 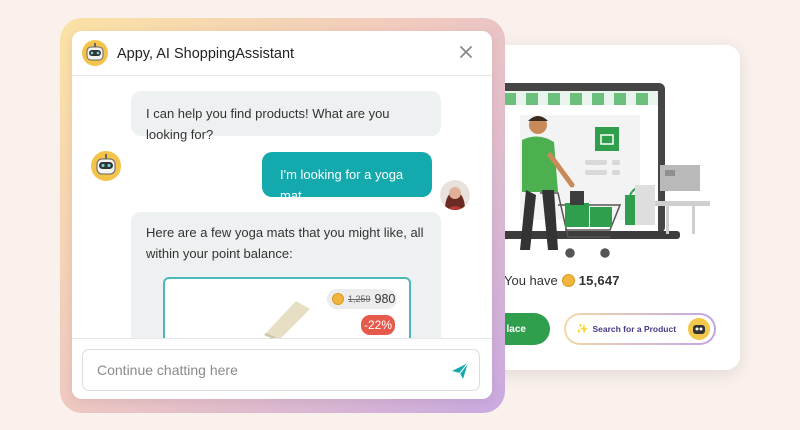 I want to click on place-order-label: lace, so click(x=516, y=329).